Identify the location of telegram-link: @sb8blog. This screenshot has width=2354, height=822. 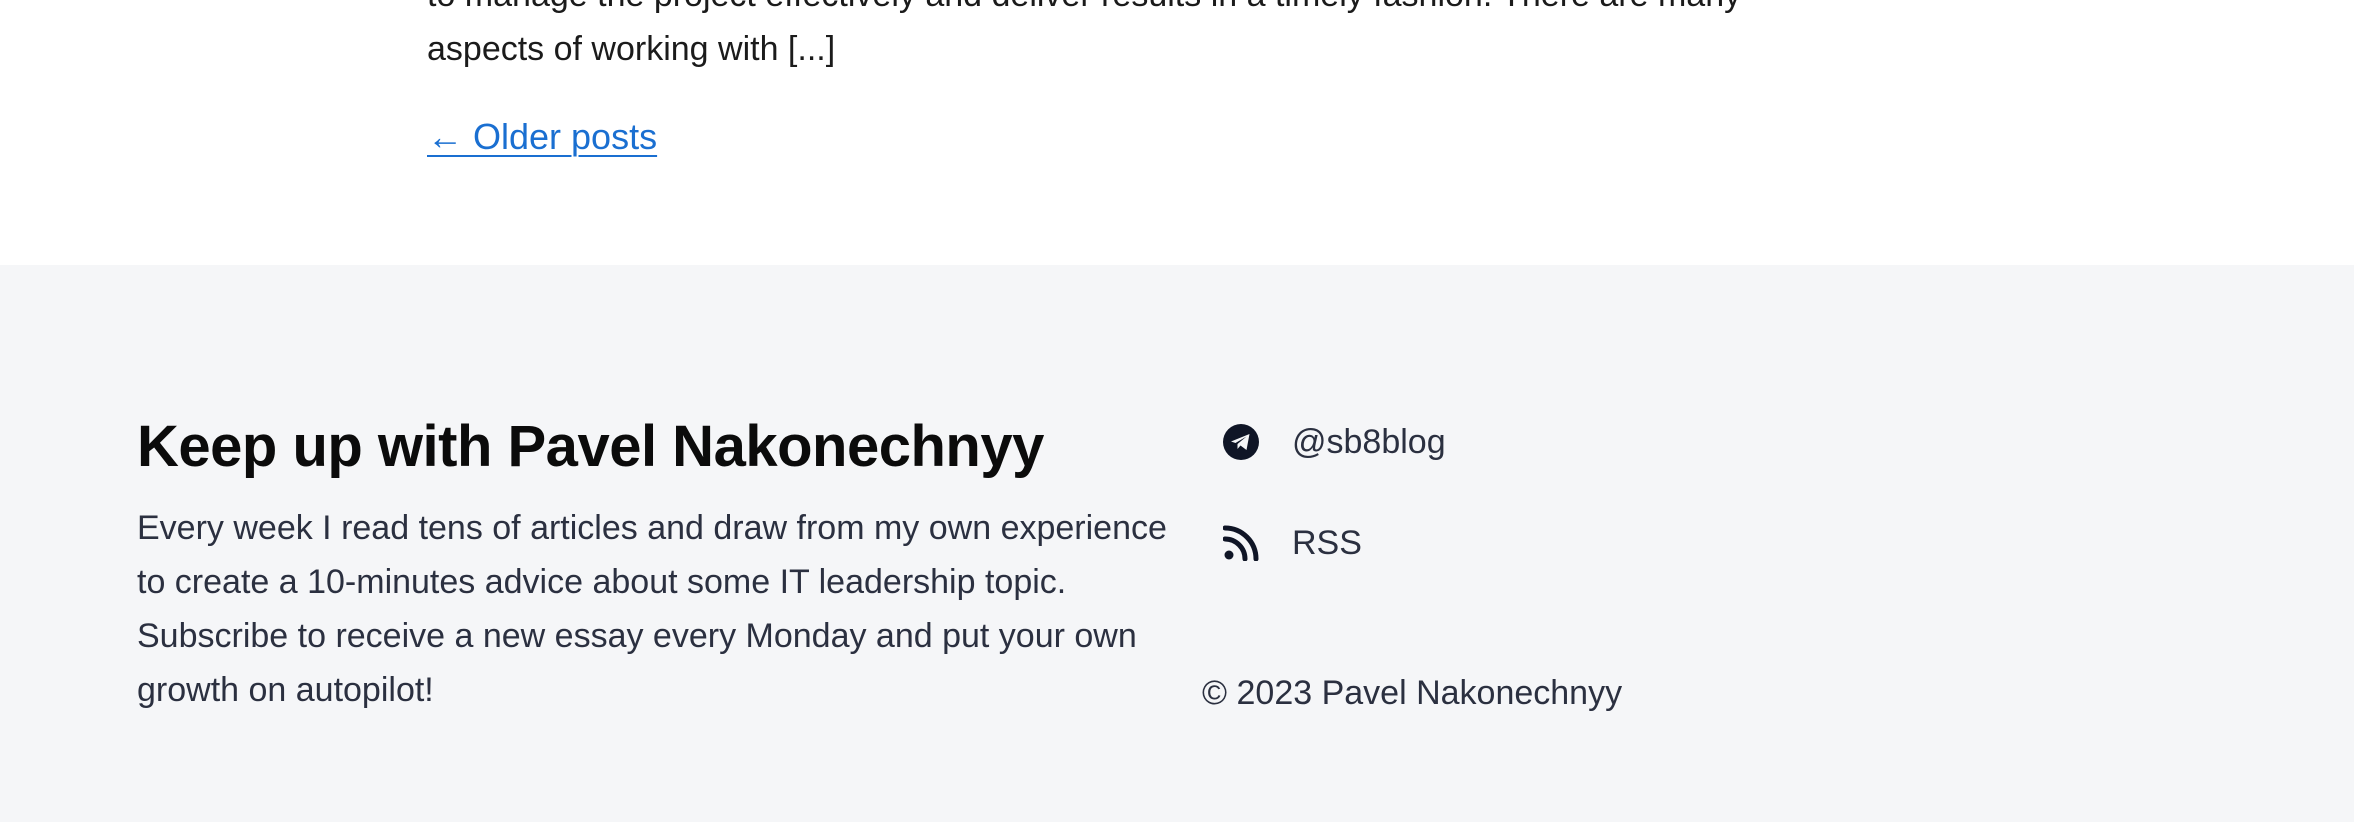
(1333, 442).